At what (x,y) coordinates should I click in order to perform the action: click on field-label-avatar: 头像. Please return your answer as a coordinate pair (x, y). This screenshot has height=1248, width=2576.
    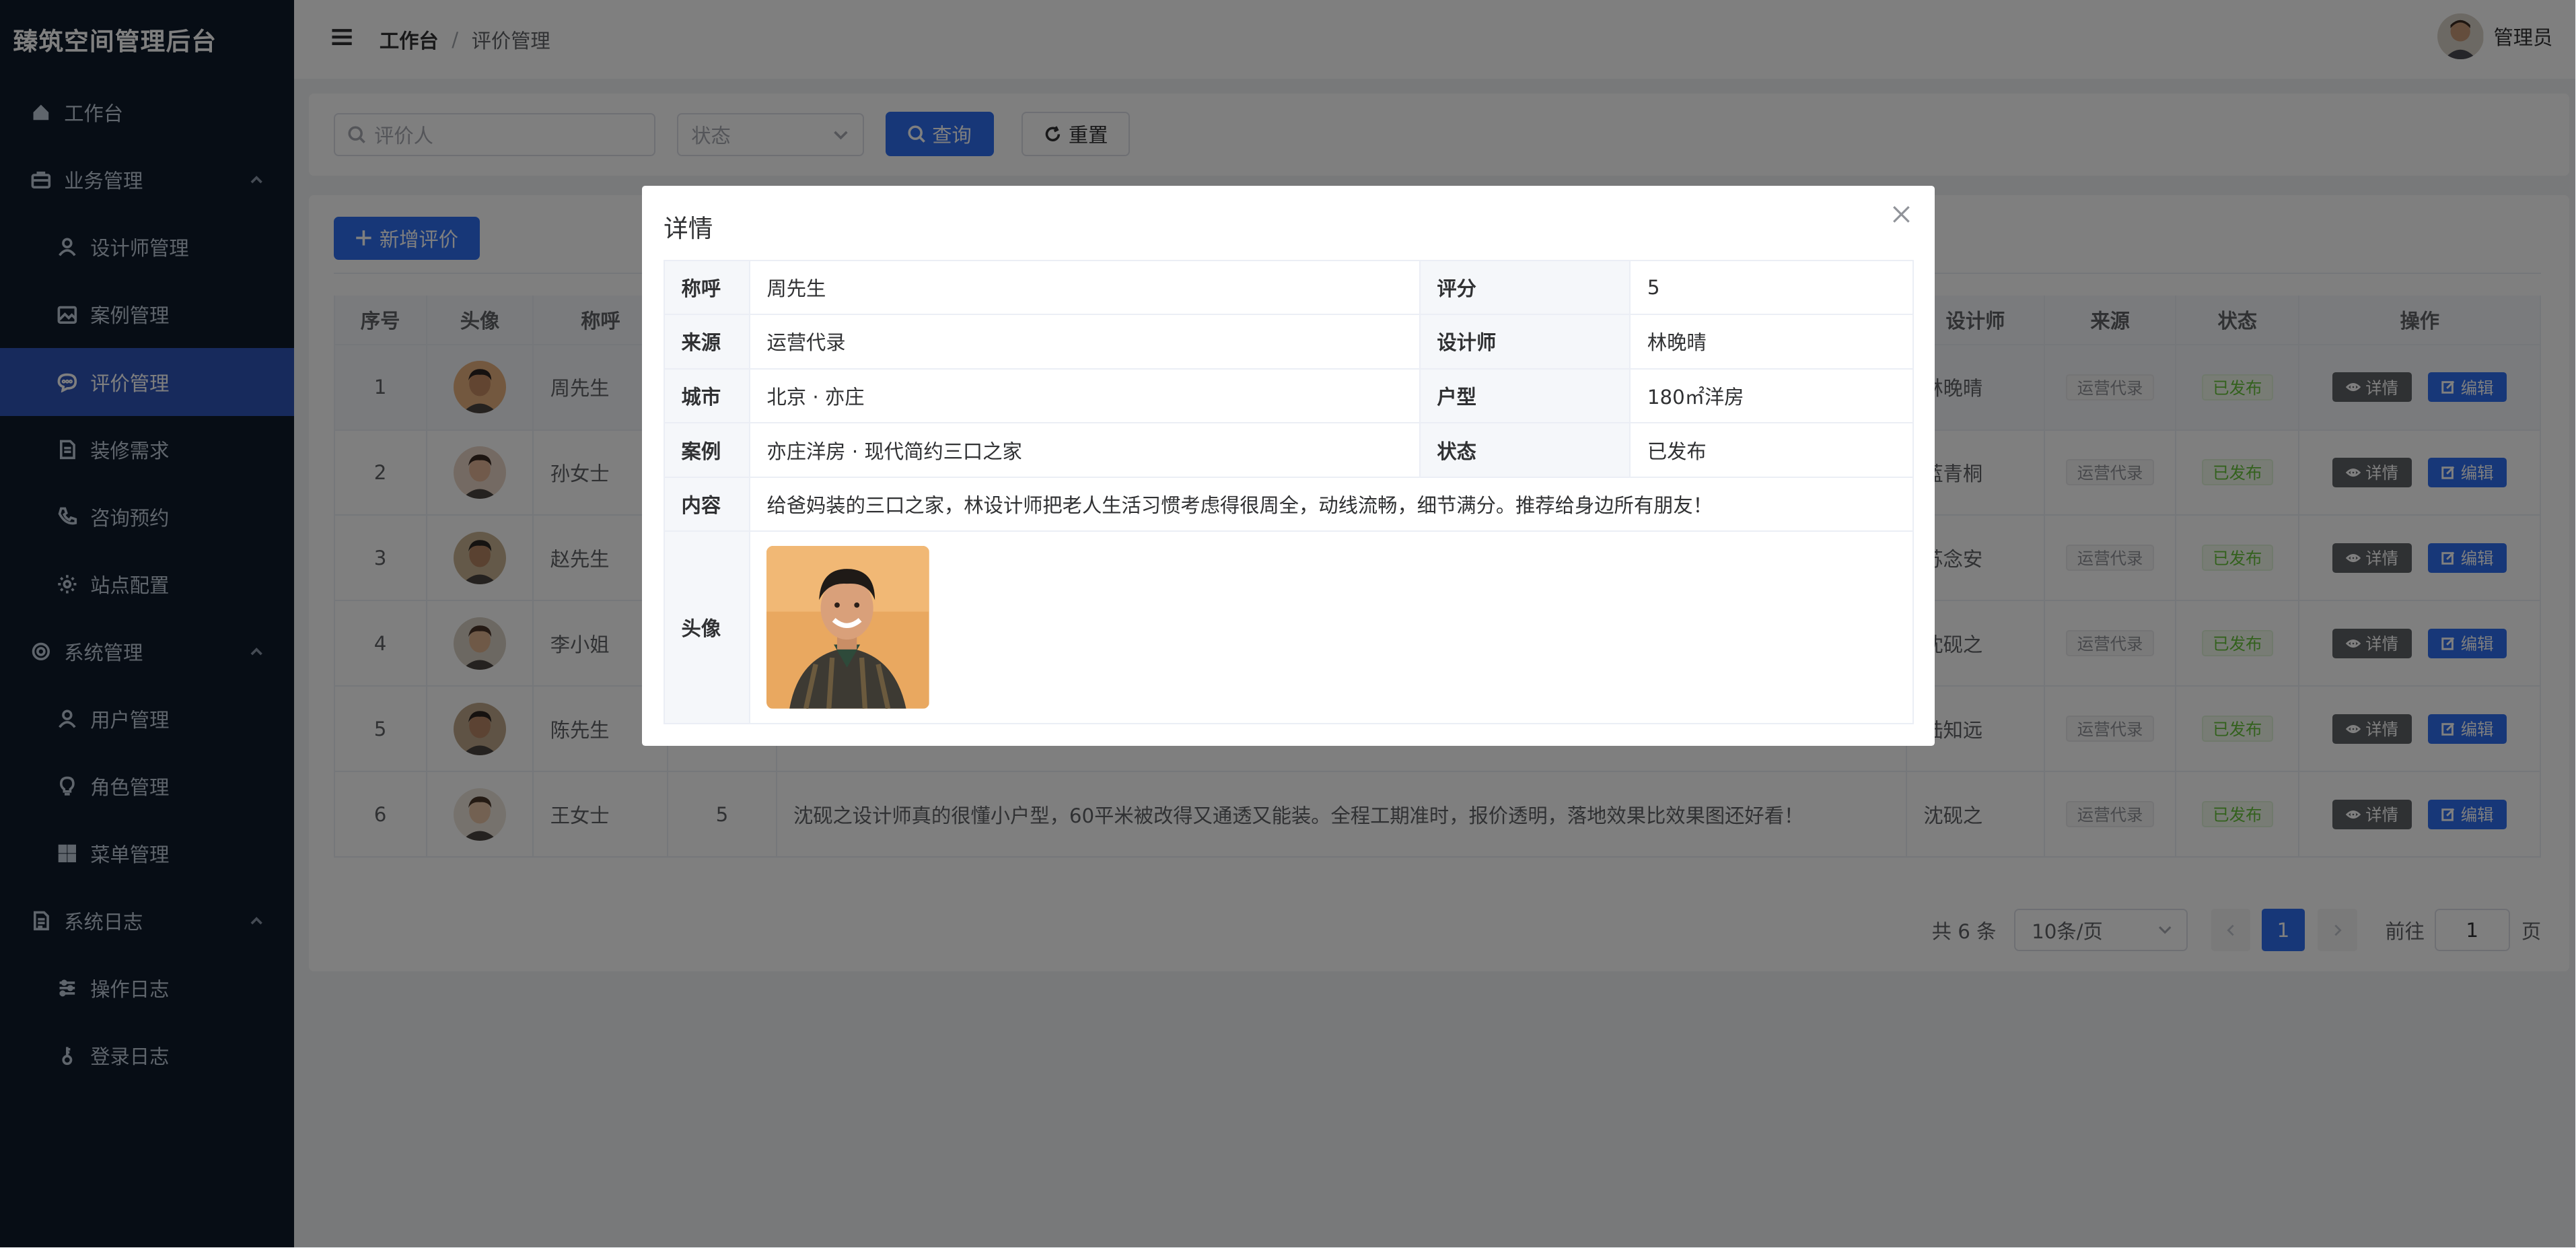
    Looking at the image, I should click on (707, 627).